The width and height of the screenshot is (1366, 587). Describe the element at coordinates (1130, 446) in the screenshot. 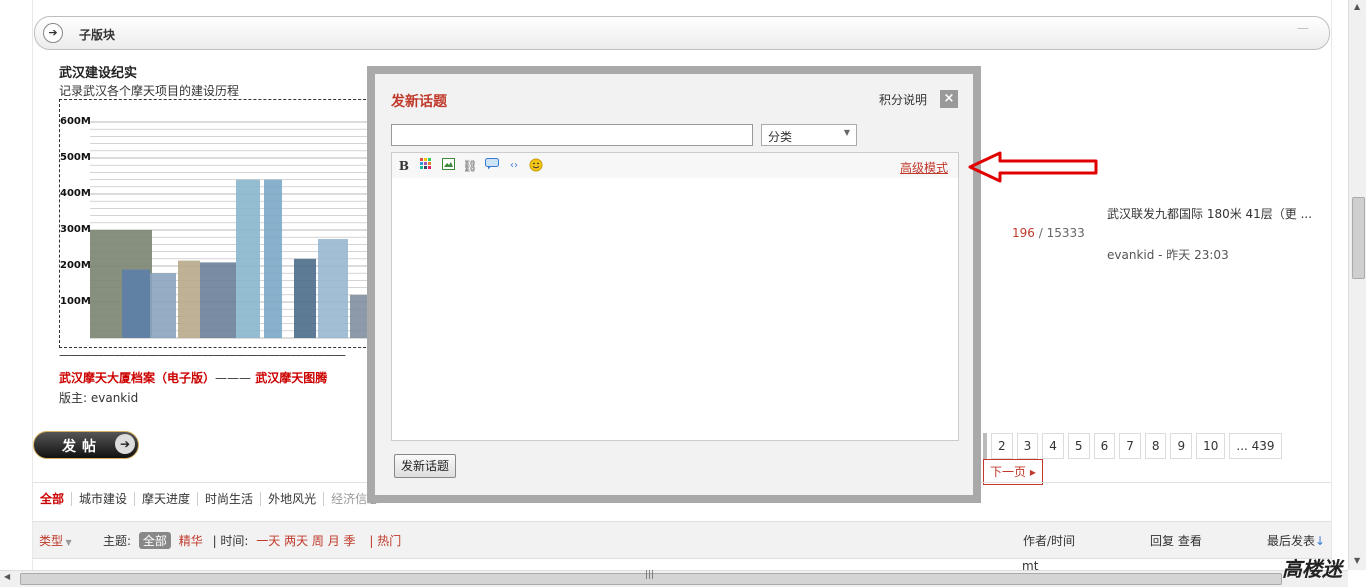

I see `page-link: 7` at that location.